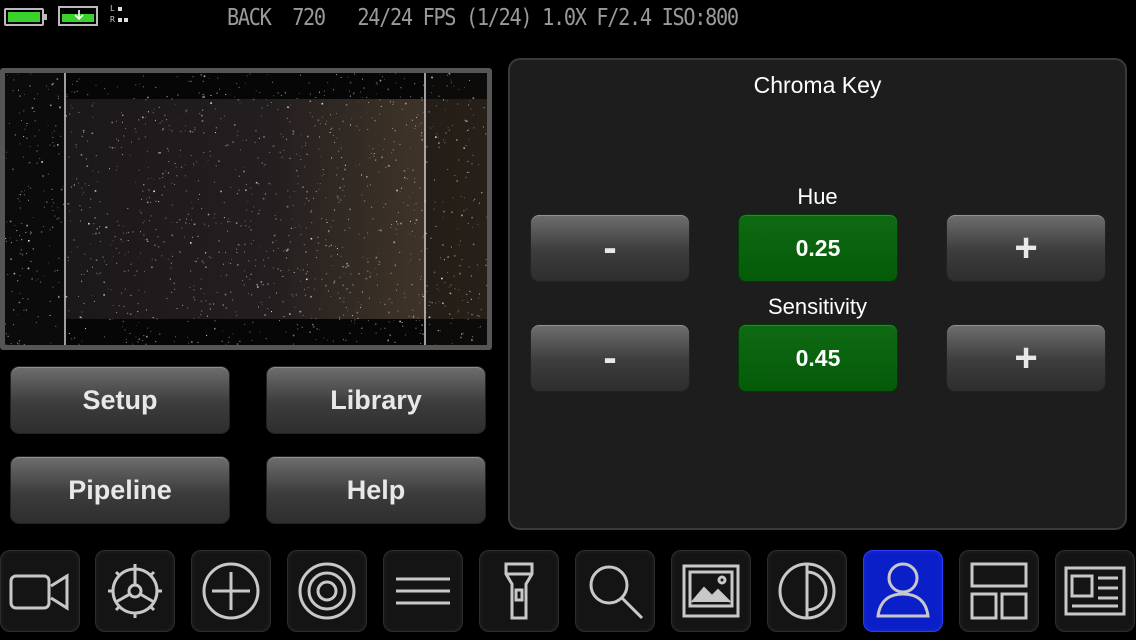 This screenshot has height=640, width=1136. What do you see at coordinates (817, 306) in the screenshot?
I see `sensitivity-label: Sensitivity` at bounding box center [817, 306].